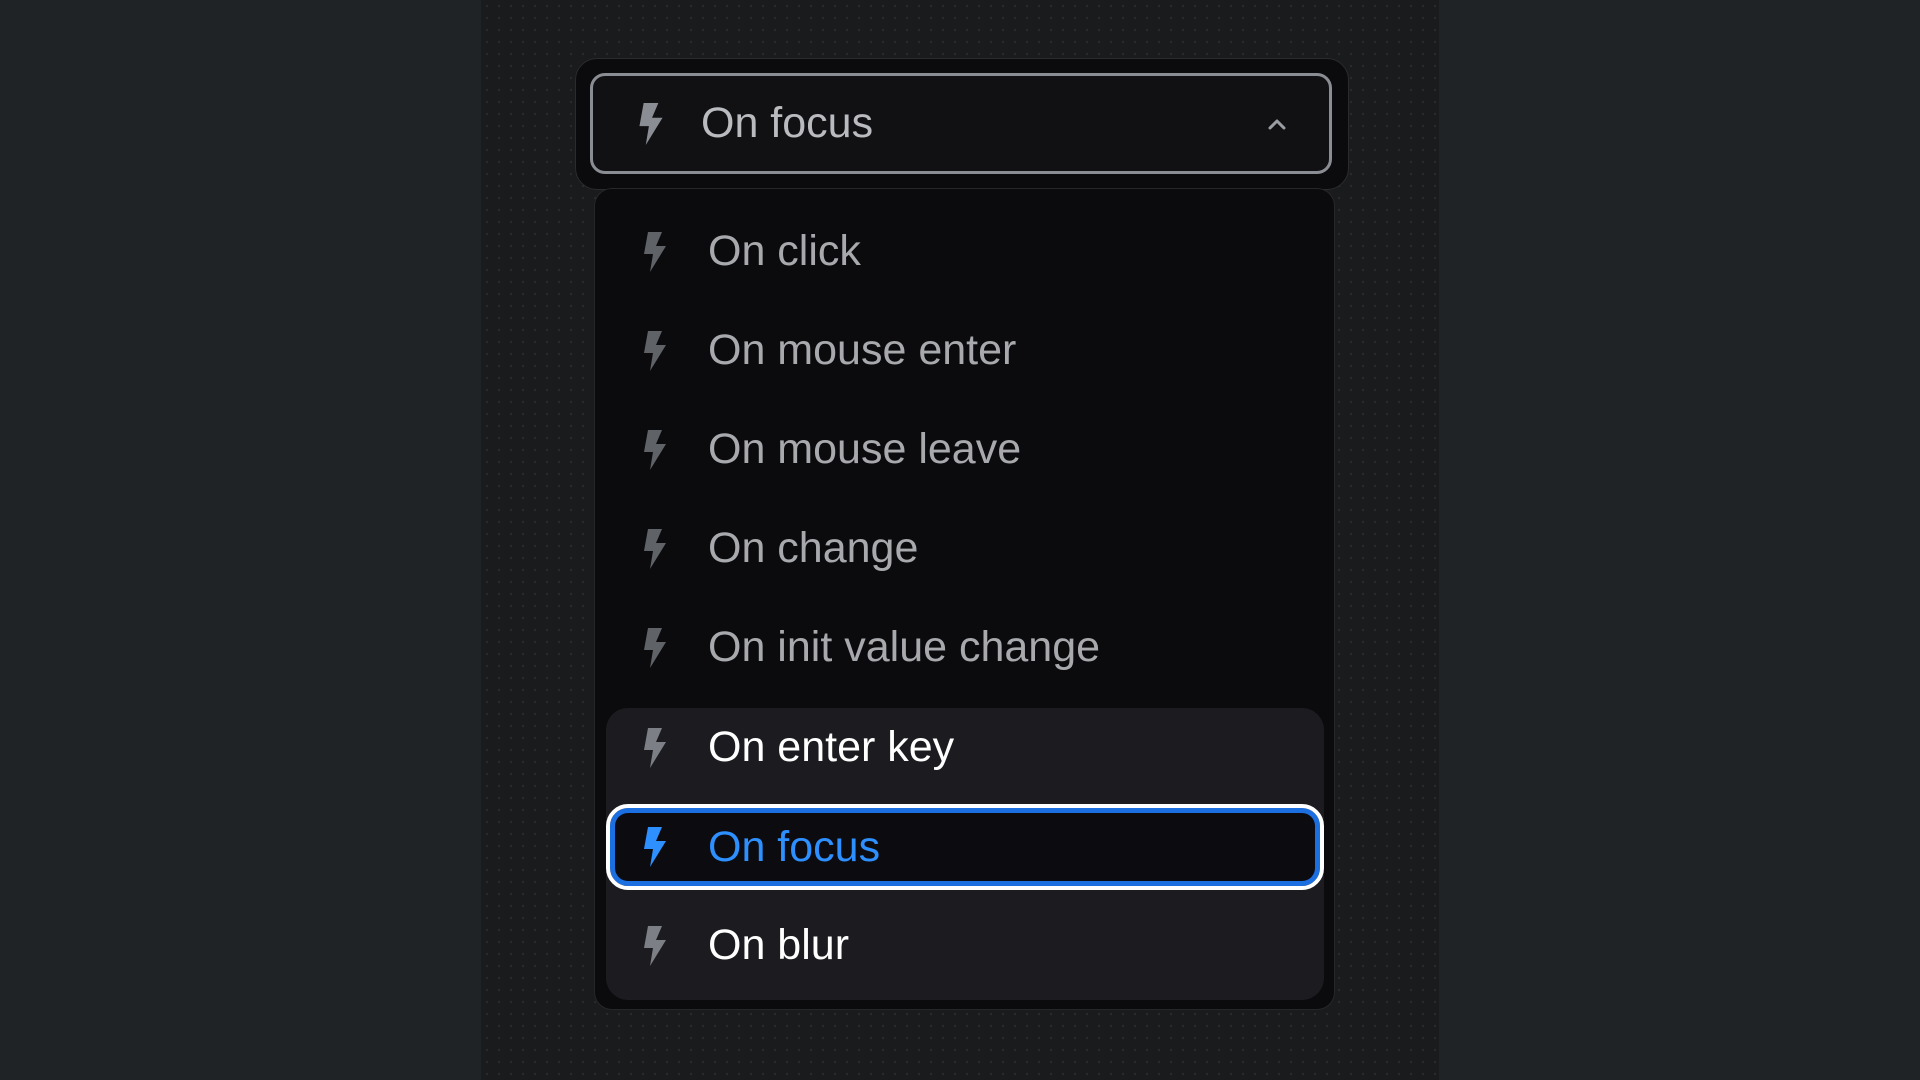 This screenshot has height=1080, width=1920. Describe the element at coordinates (784, 251) in the screenshot. I see `option-label: On click` at that location.